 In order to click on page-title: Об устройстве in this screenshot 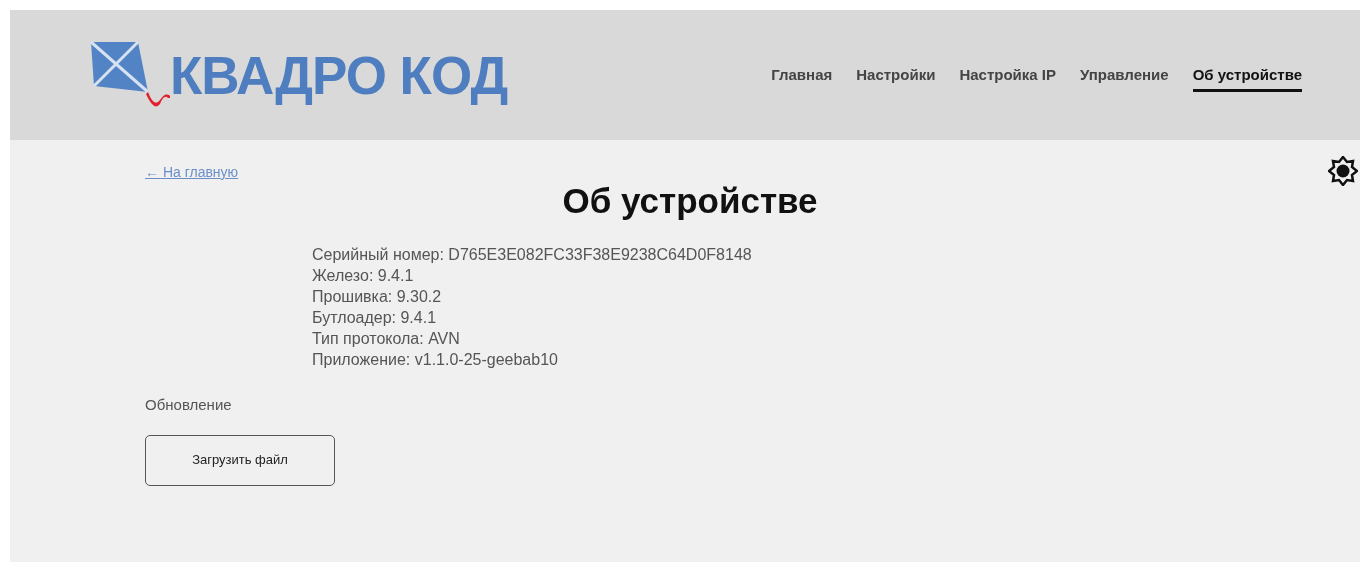, I will do `click(690, 201)`.